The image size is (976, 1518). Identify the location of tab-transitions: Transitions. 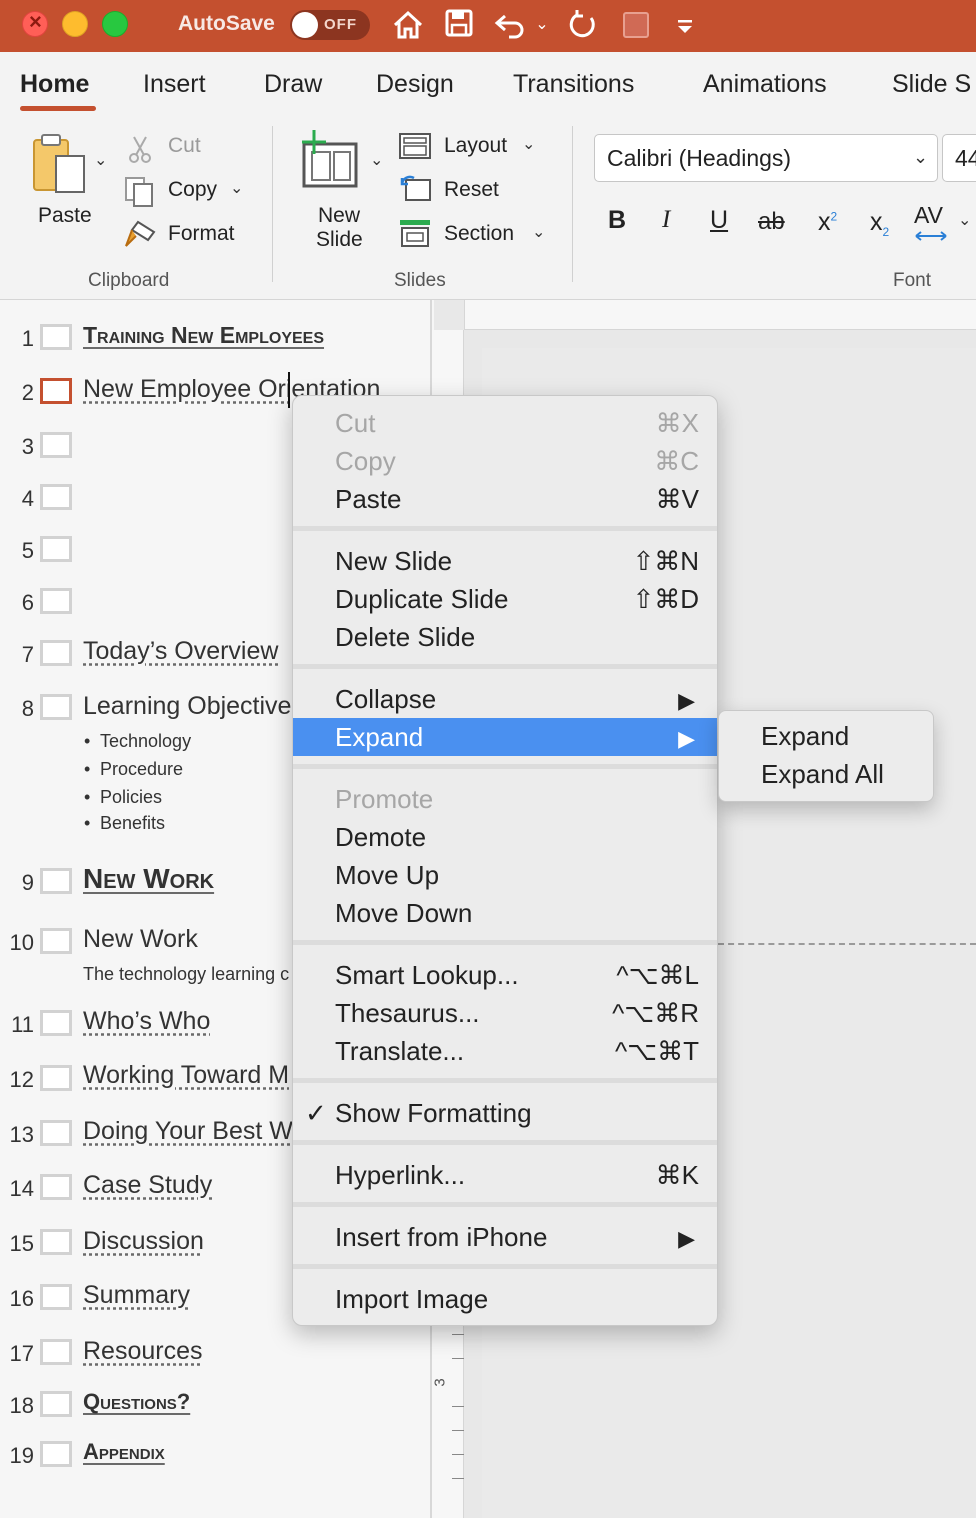
(573, 84).